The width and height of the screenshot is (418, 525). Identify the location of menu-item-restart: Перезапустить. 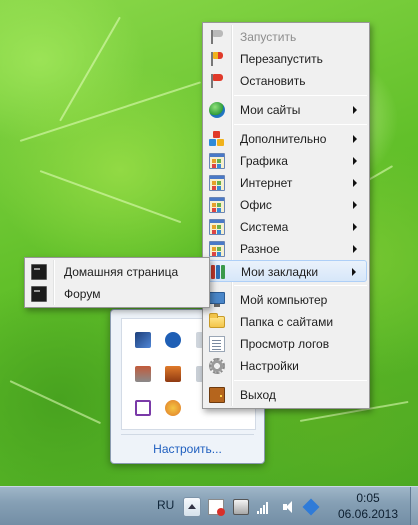
(286, 59).